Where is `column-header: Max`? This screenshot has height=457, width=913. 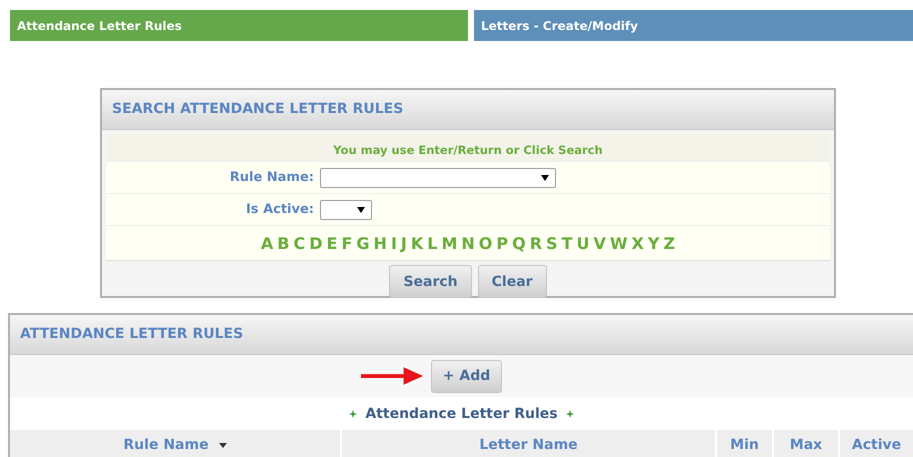 column-header: Max is located at coordinates (806, 443).